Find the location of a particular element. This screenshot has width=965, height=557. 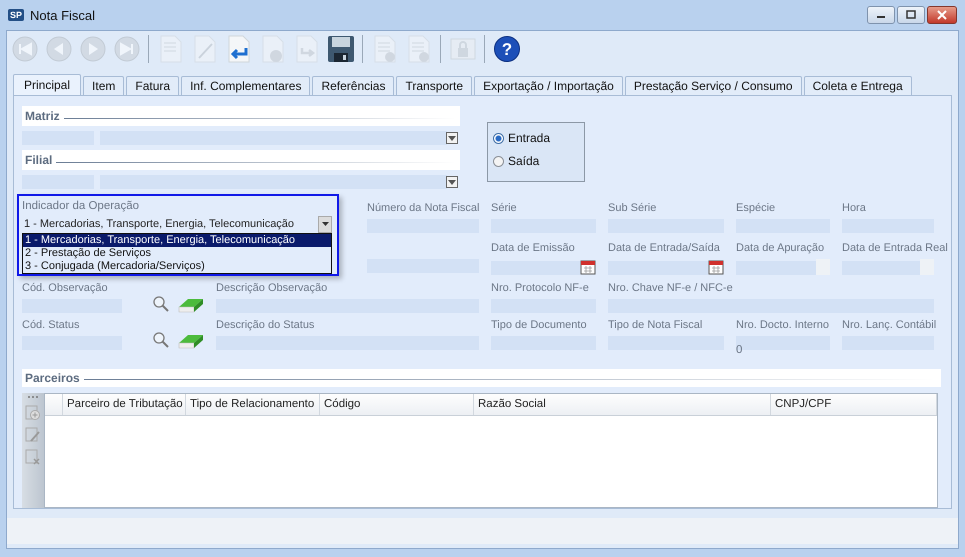

field-label: Cód. Status is located at coordinates (51, 326).